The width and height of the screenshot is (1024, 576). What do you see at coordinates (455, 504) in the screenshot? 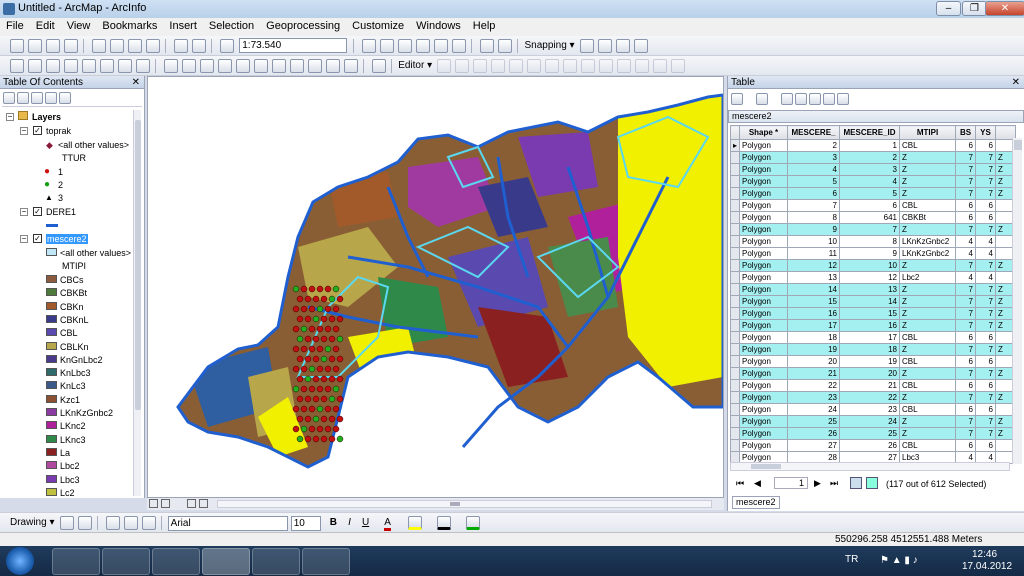
I see `map-scroll-thumb` at bounding box center [455, 504].